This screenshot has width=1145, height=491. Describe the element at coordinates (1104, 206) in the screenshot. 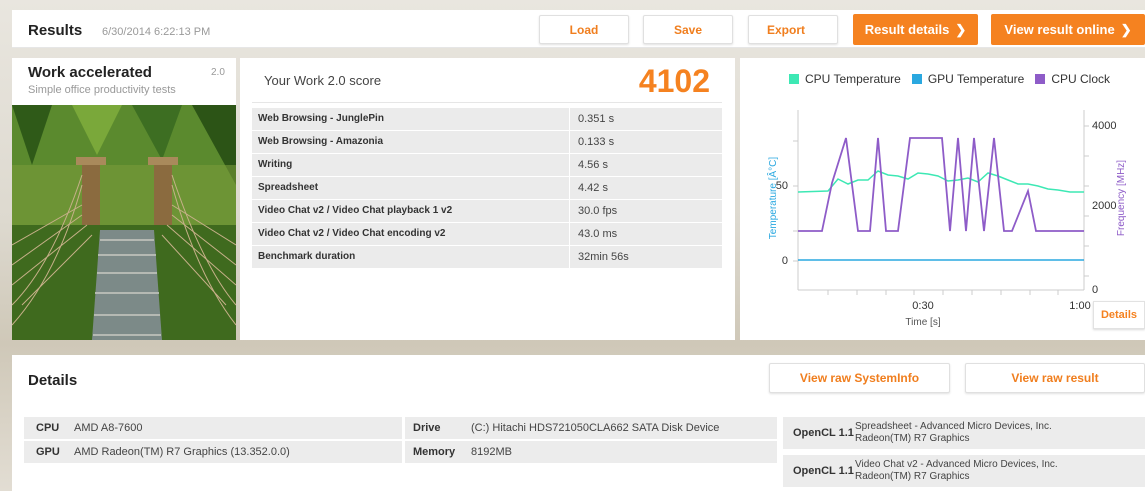

I see `y2-tick-label: 2000` at that location.